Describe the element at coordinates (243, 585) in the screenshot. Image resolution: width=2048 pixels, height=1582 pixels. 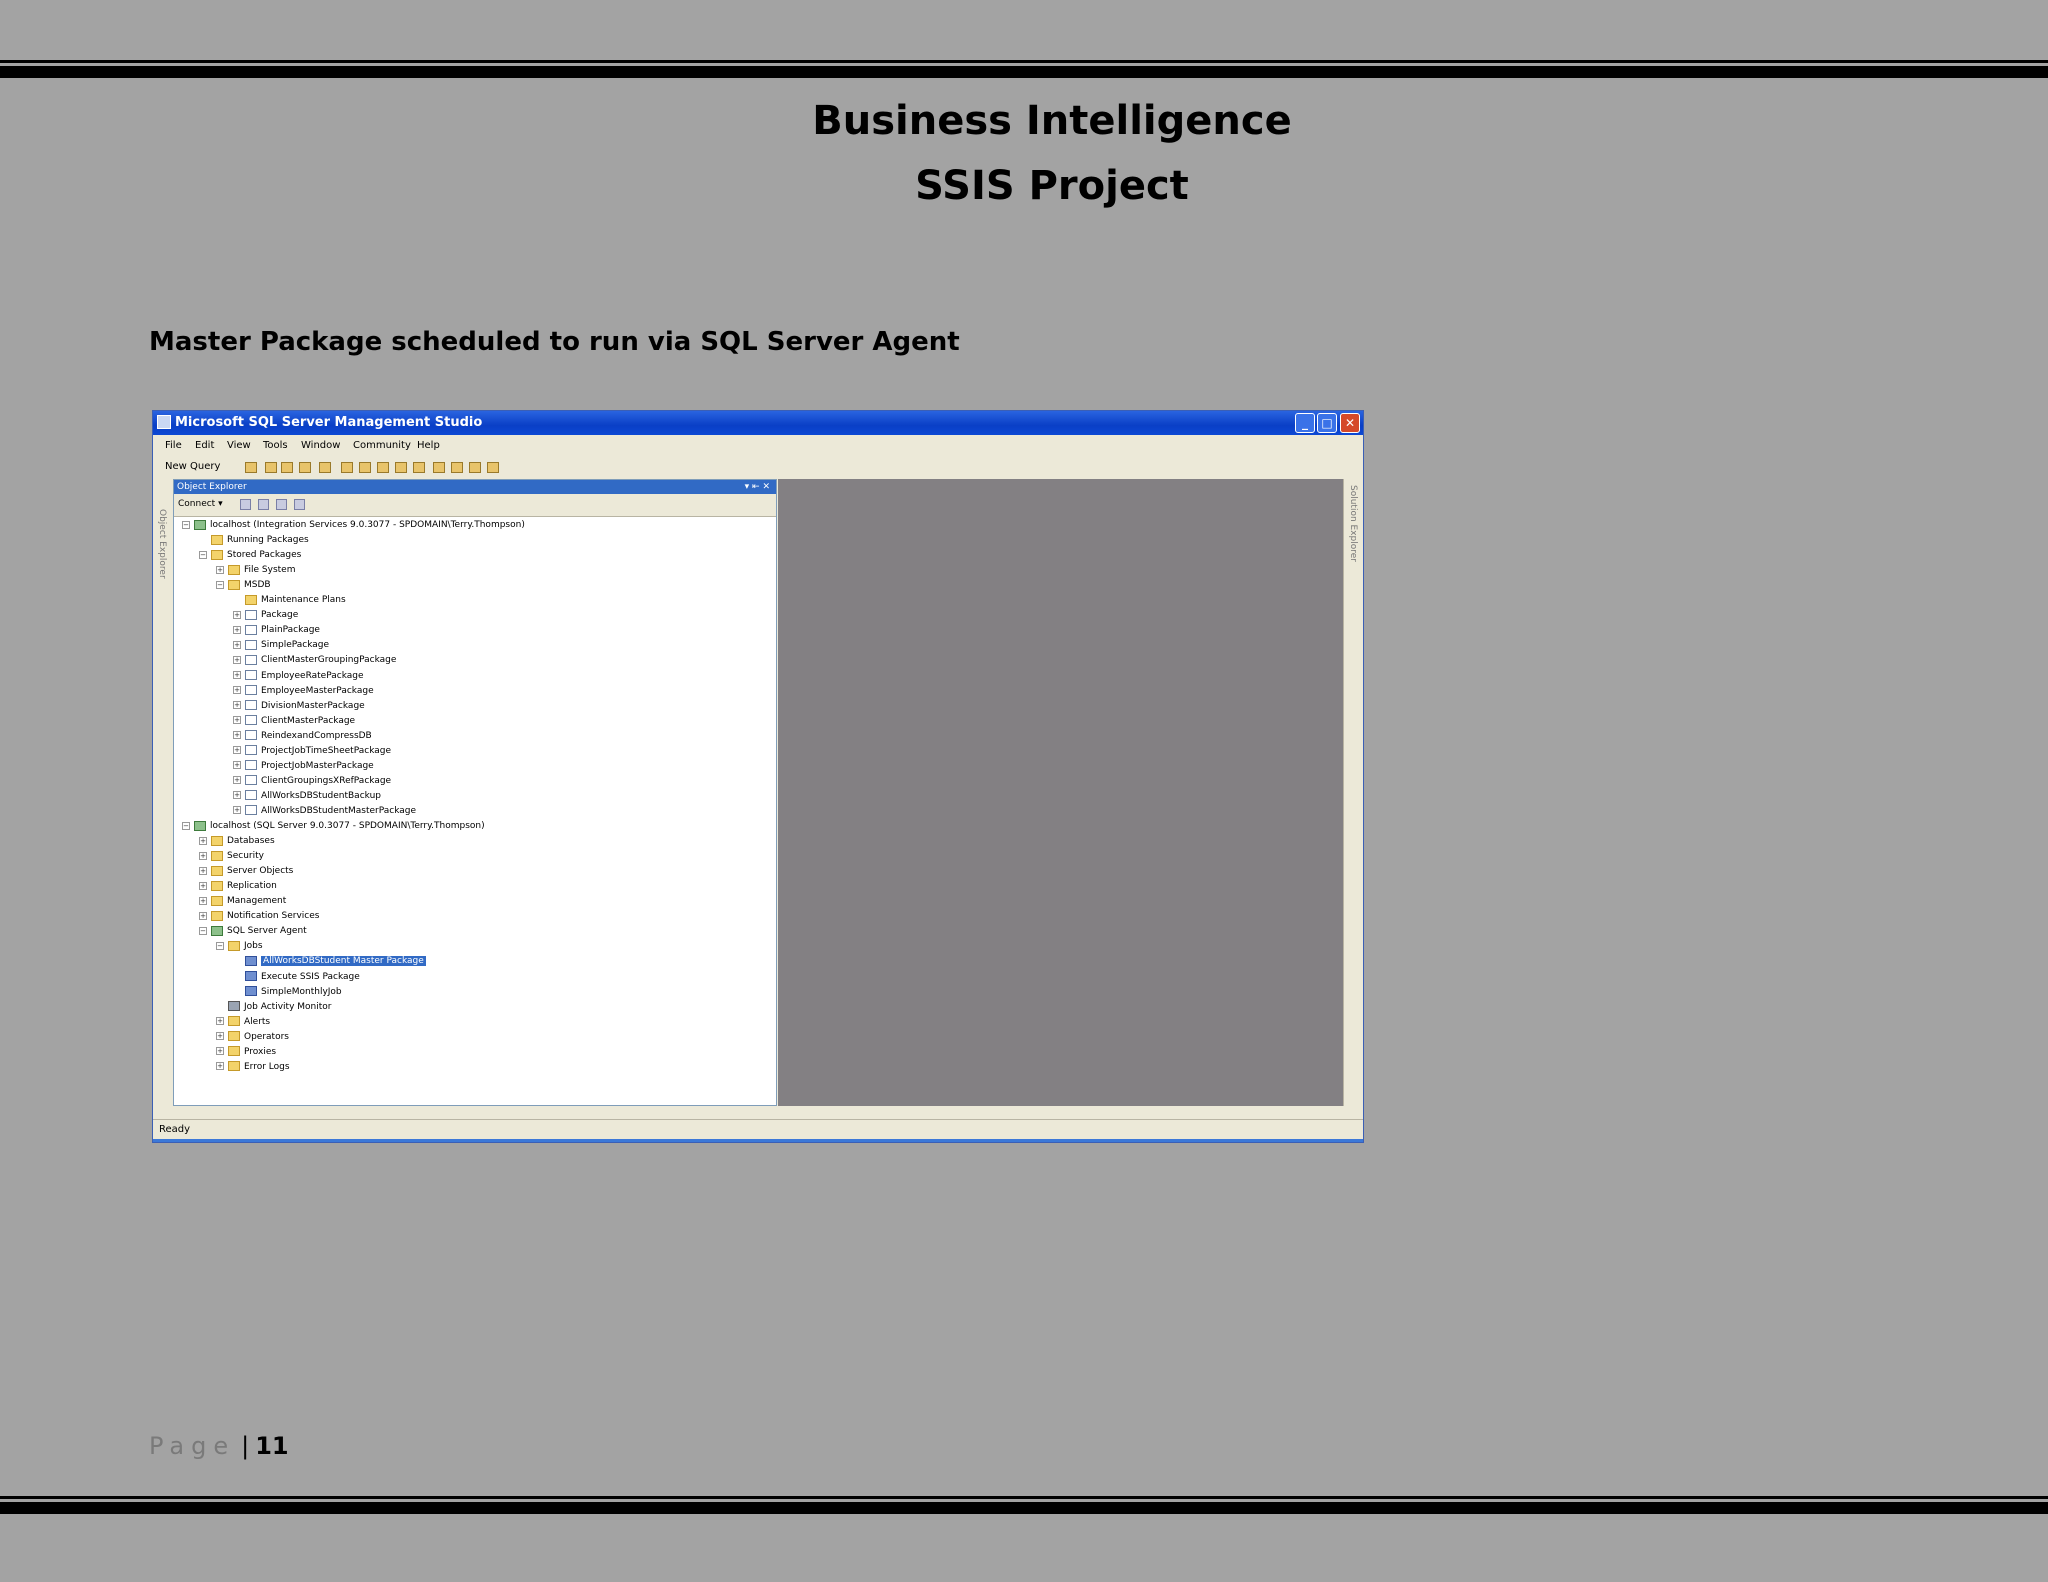
I see `tree-node: − MSDB` at that location.